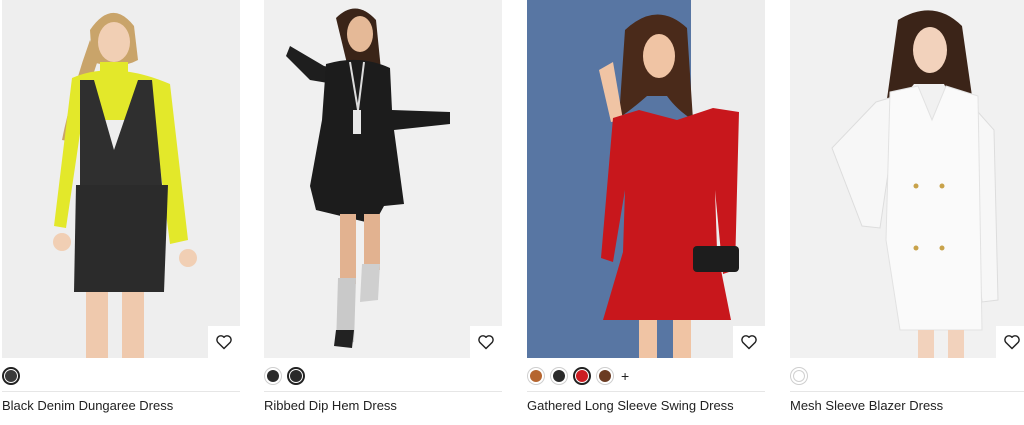 Image resolution: width=1024 pixels, height=425 pixels. What do you see at coordinates (625, 376) in the screenshot?
I see `more-colors-button: +` at bounding box center [625, 376].